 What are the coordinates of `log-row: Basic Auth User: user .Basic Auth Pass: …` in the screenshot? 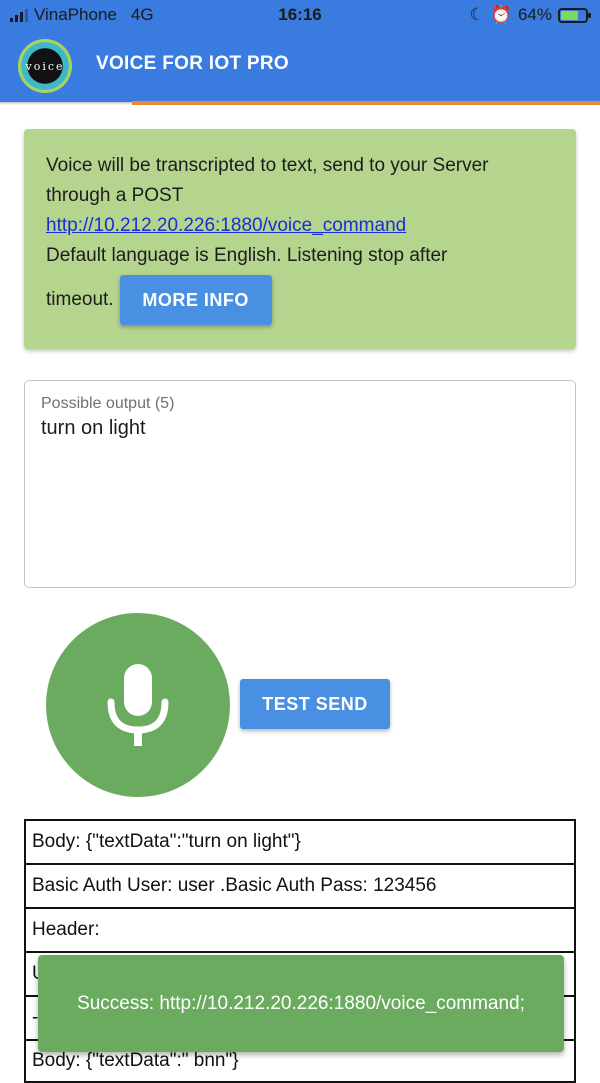 It's located at (300, 885).